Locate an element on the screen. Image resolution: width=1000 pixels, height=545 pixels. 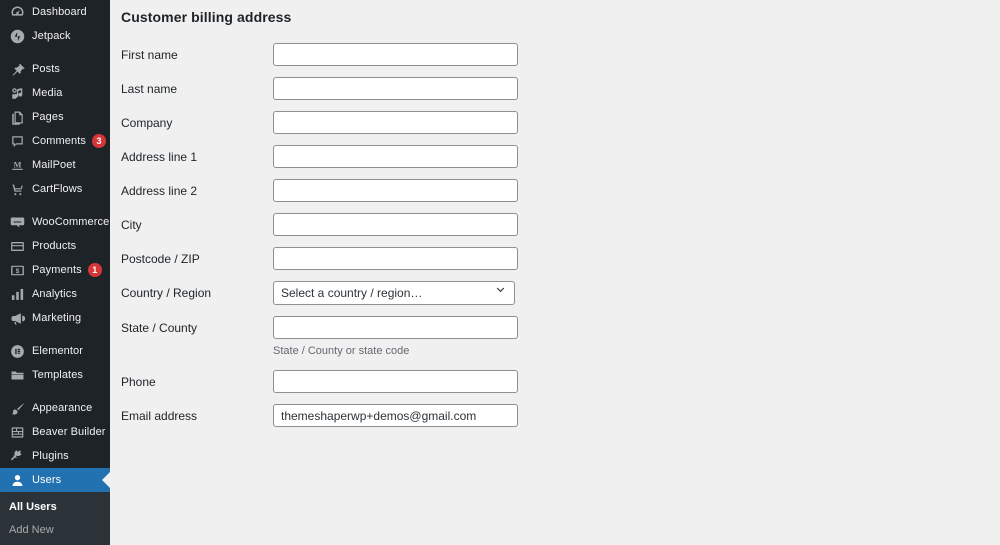
sidebar-item-posts: Posts is located at coordinates (55, 69).